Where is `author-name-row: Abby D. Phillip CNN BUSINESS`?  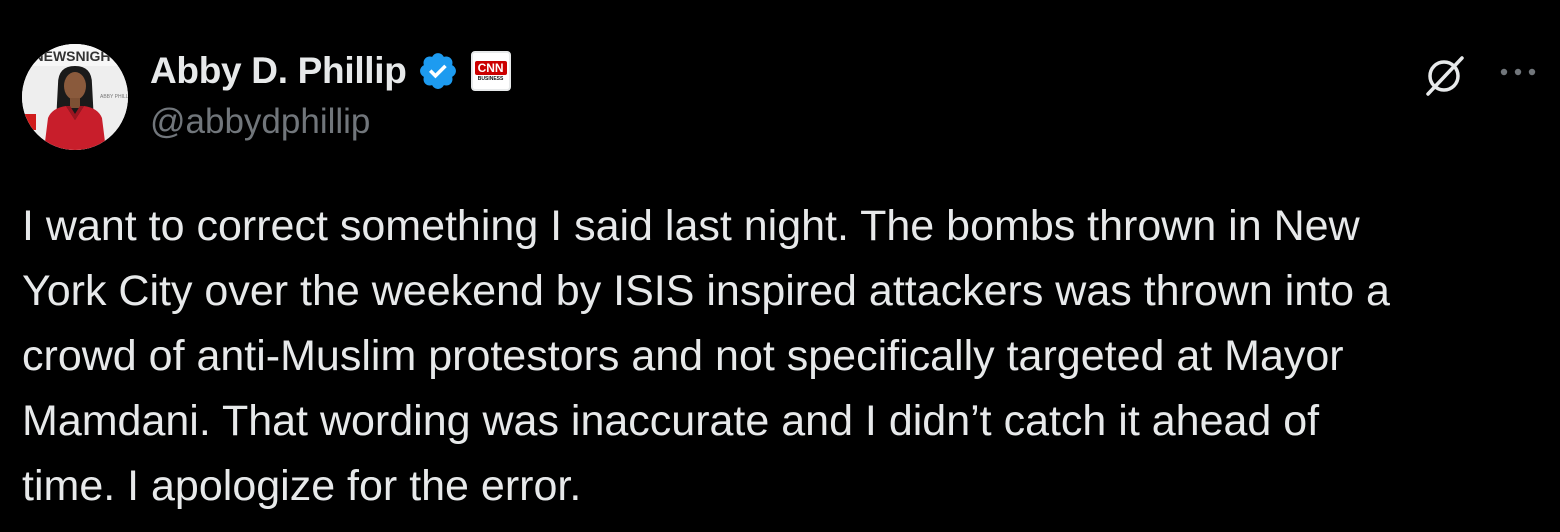
author-name-row: Abby D. Phillip CNN BUSINESS is located at coordinates (330, 71).